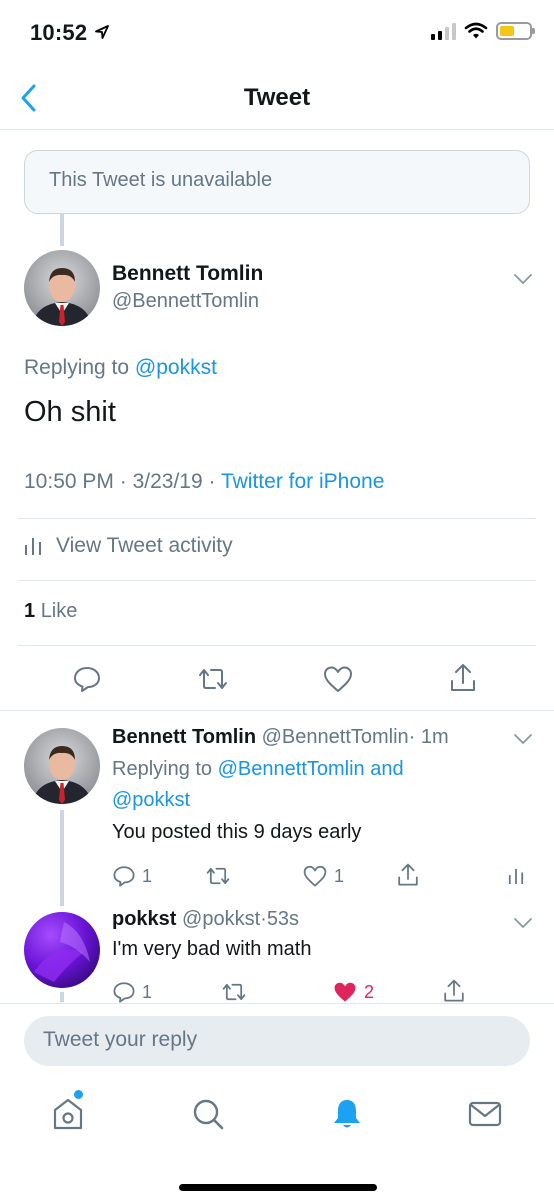  I want to click on notification-dot, so click(78, 1094).